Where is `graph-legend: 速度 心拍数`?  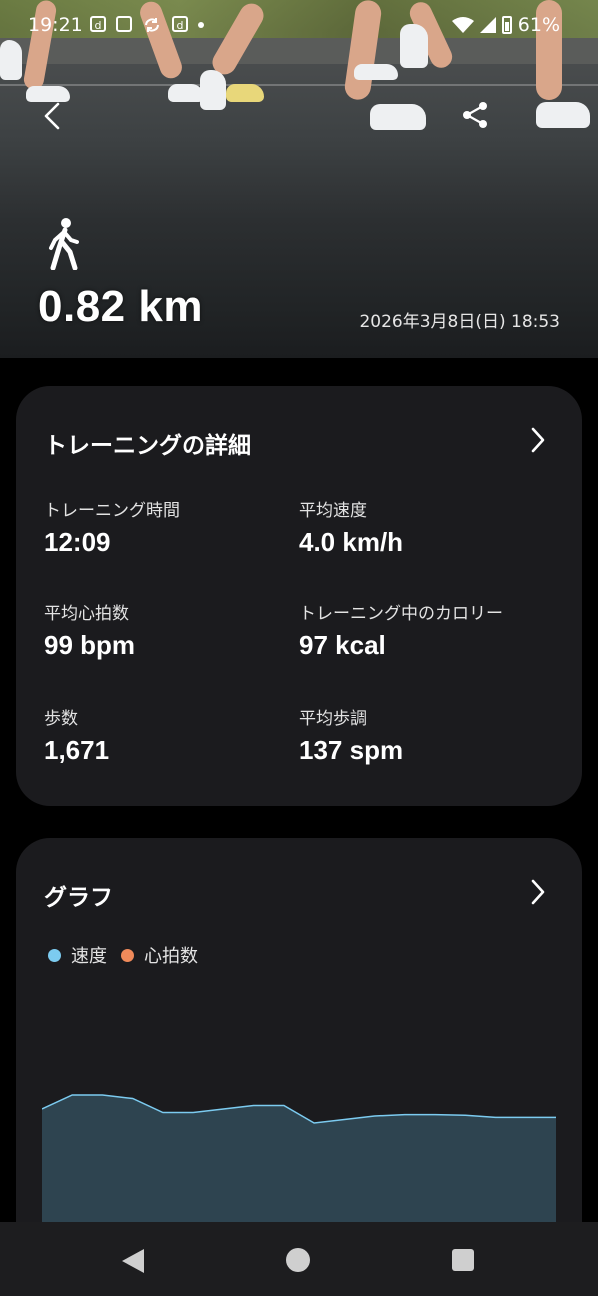 graph-legend: 速度 心拍数 is located at coordinates (130, 955).